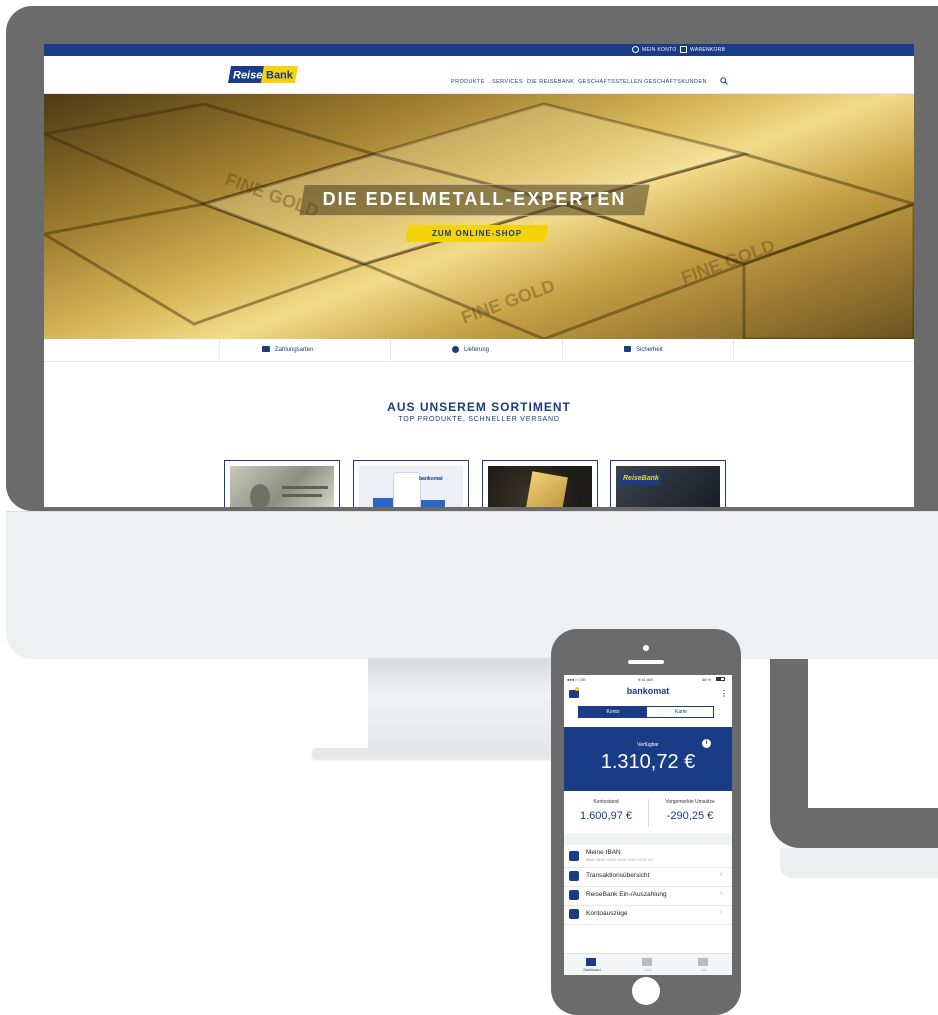 The height and width of the screenshot is (1015, 938). I want to click on utility-bar: MEIN KONTO WARENKORB, so click(479, 50).